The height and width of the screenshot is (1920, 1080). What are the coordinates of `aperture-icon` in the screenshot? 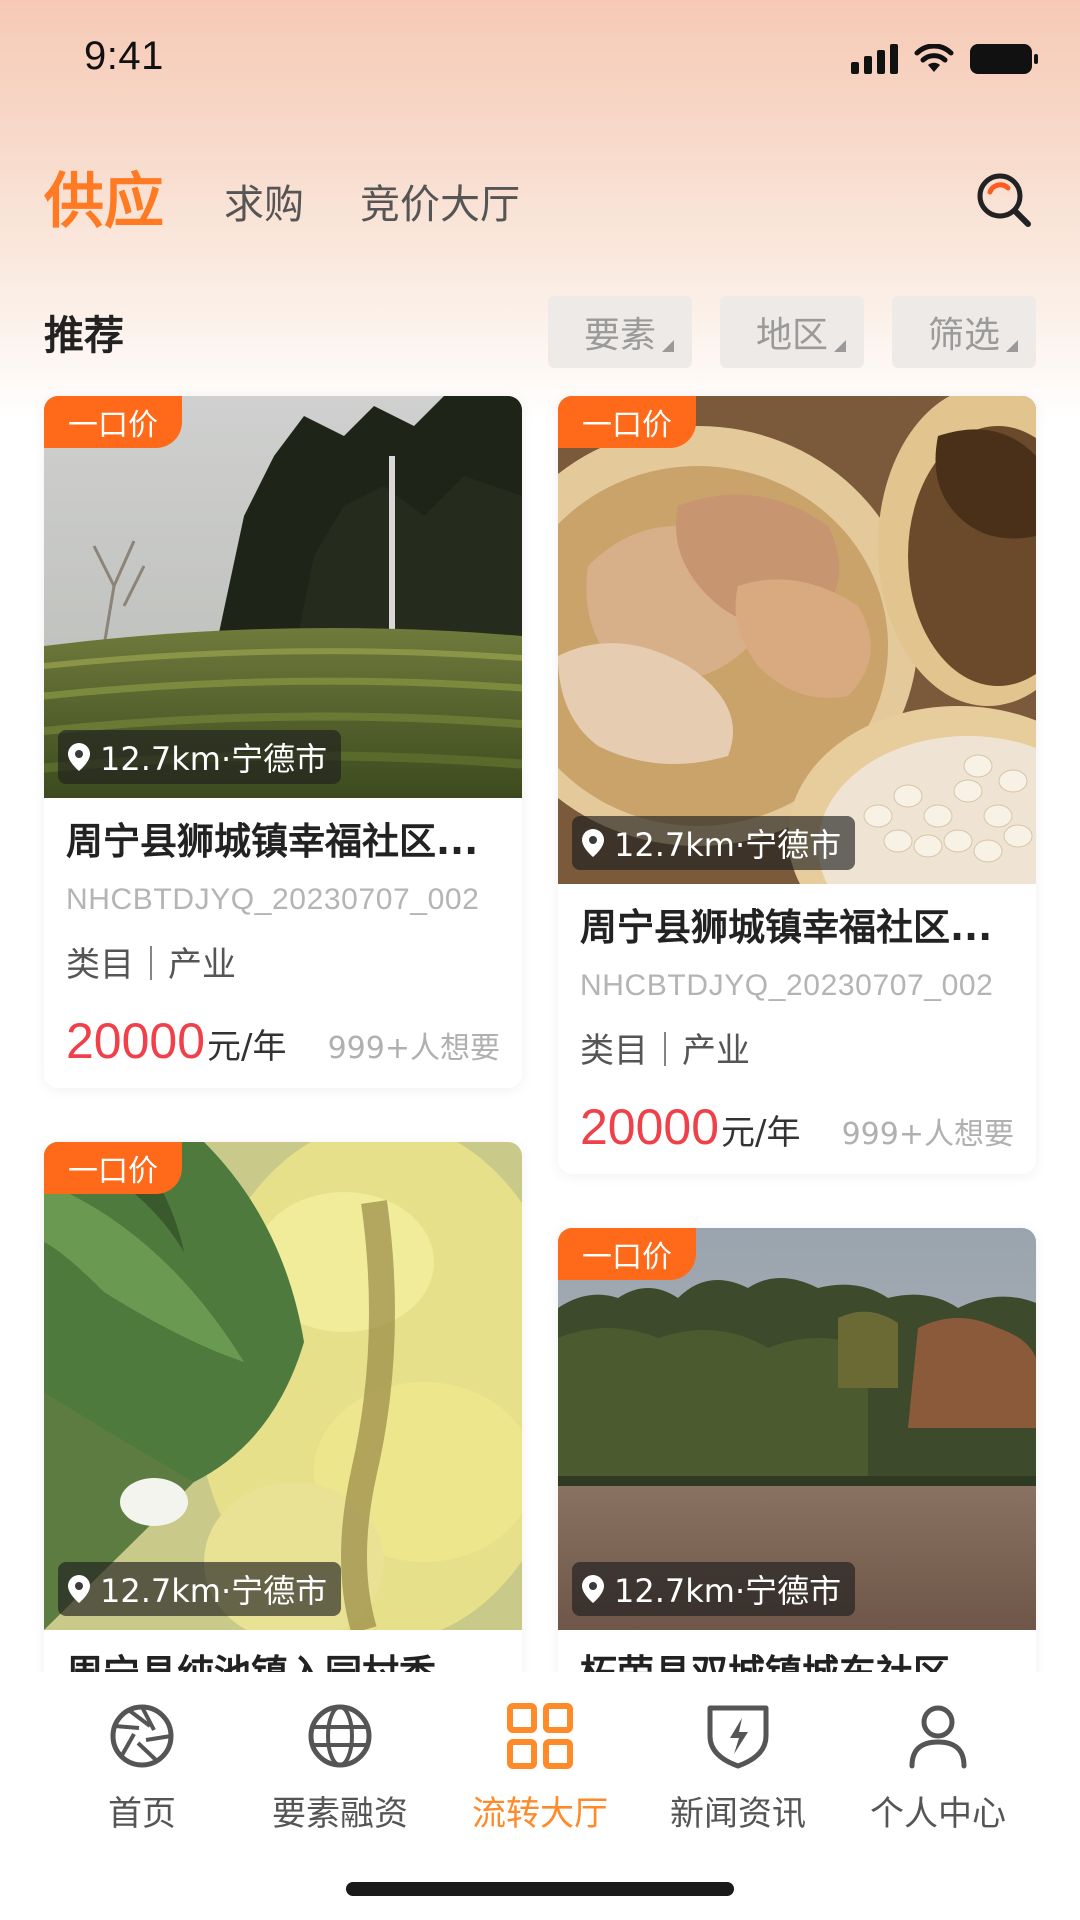 It's located at (142, 1736).